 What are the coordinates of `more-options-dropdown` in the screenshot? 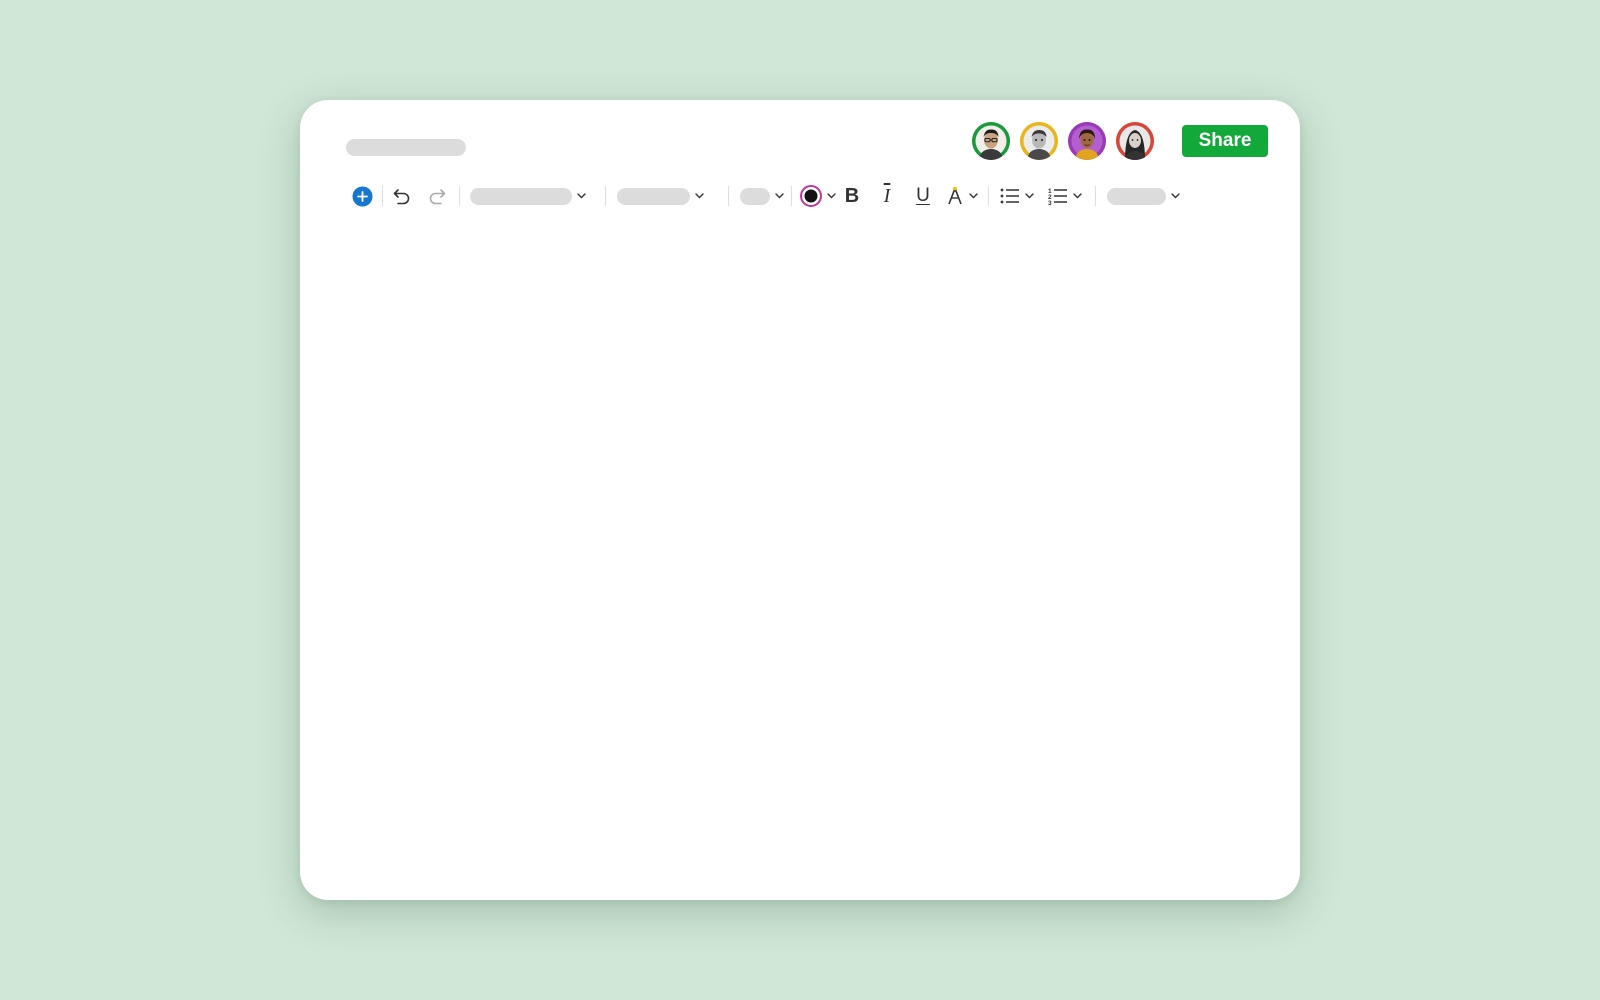 It's located at (1143, 196).